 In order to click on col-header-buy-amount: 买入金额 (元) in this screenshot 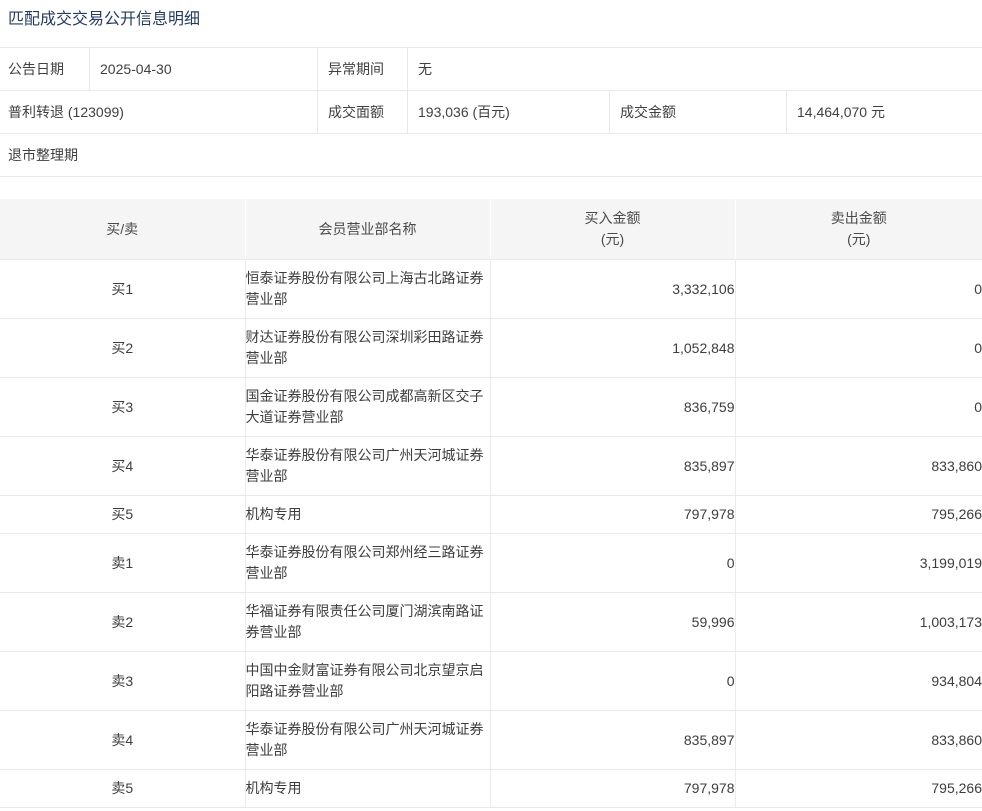, I will do `click(613, 229)`.